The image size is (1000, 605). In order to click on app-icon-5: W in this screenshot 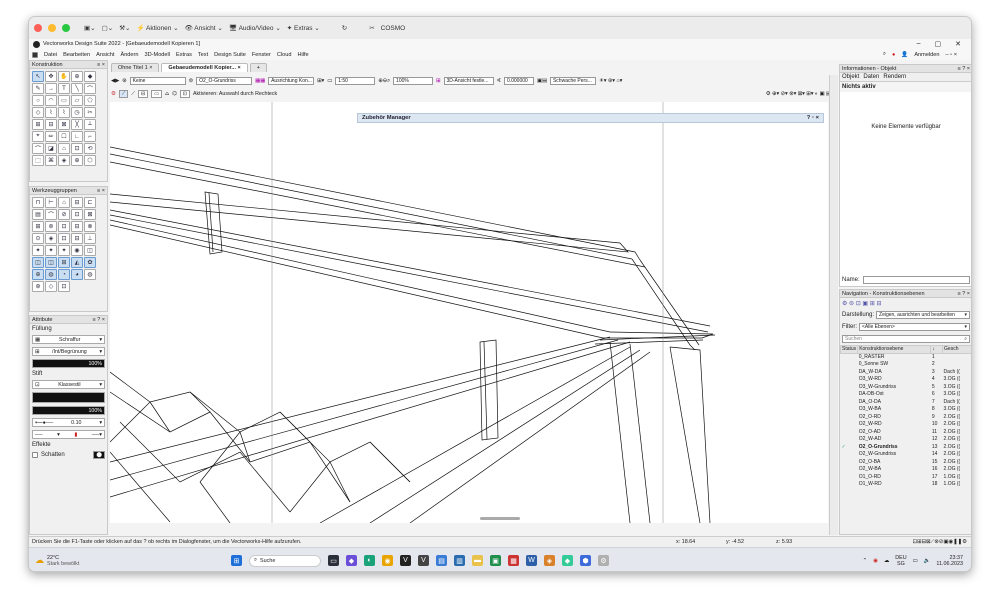, I will do `click(531, 560)`.